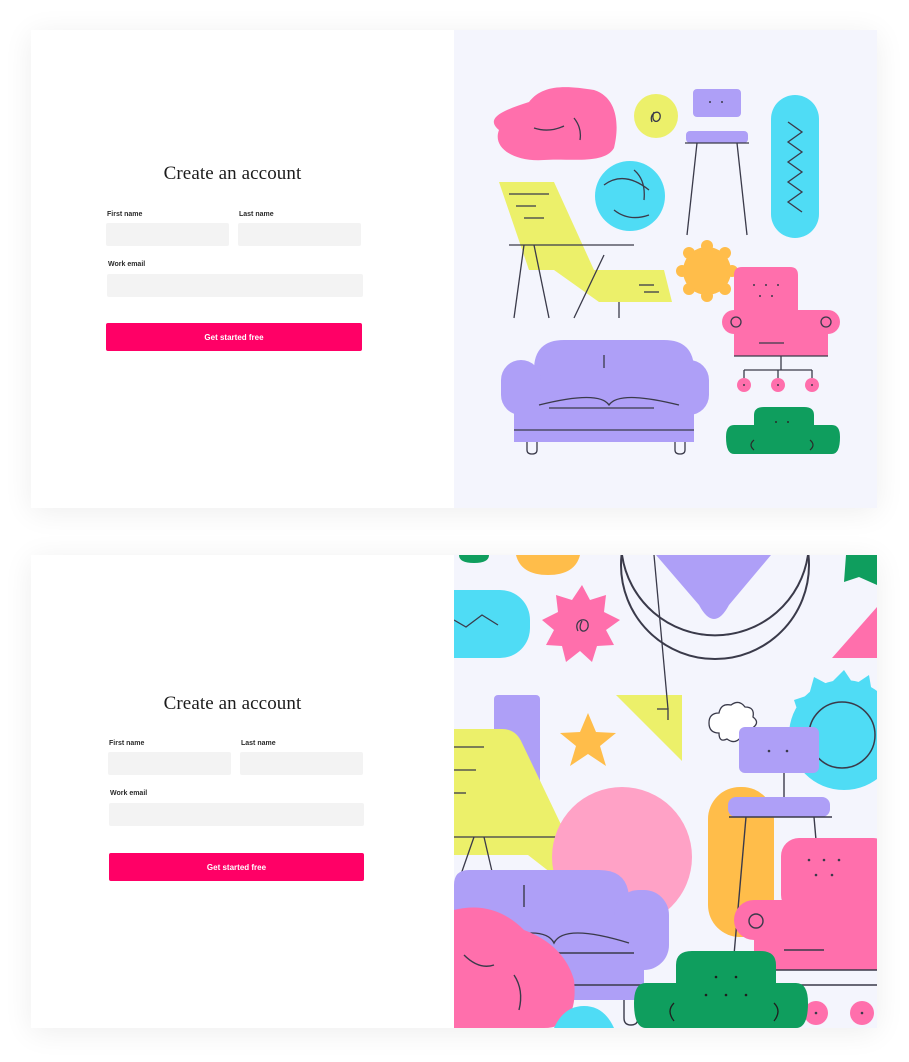  What do you see at coordinates (781, 329) in the screenshot?
I see `office-chair-icon` at bounding box center [781, 329].